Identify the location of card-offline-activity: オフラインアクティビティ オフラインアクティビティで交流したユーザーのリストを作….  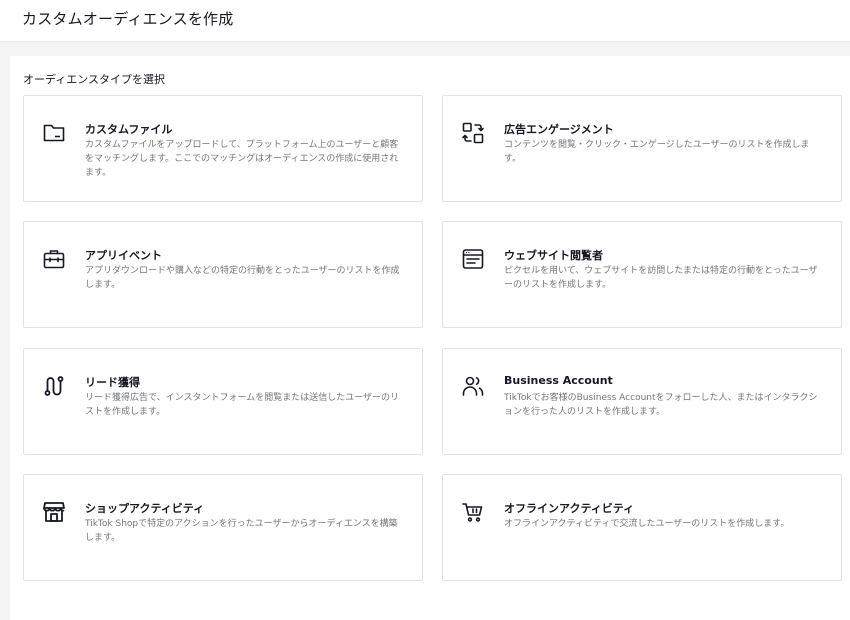
(642, 527).